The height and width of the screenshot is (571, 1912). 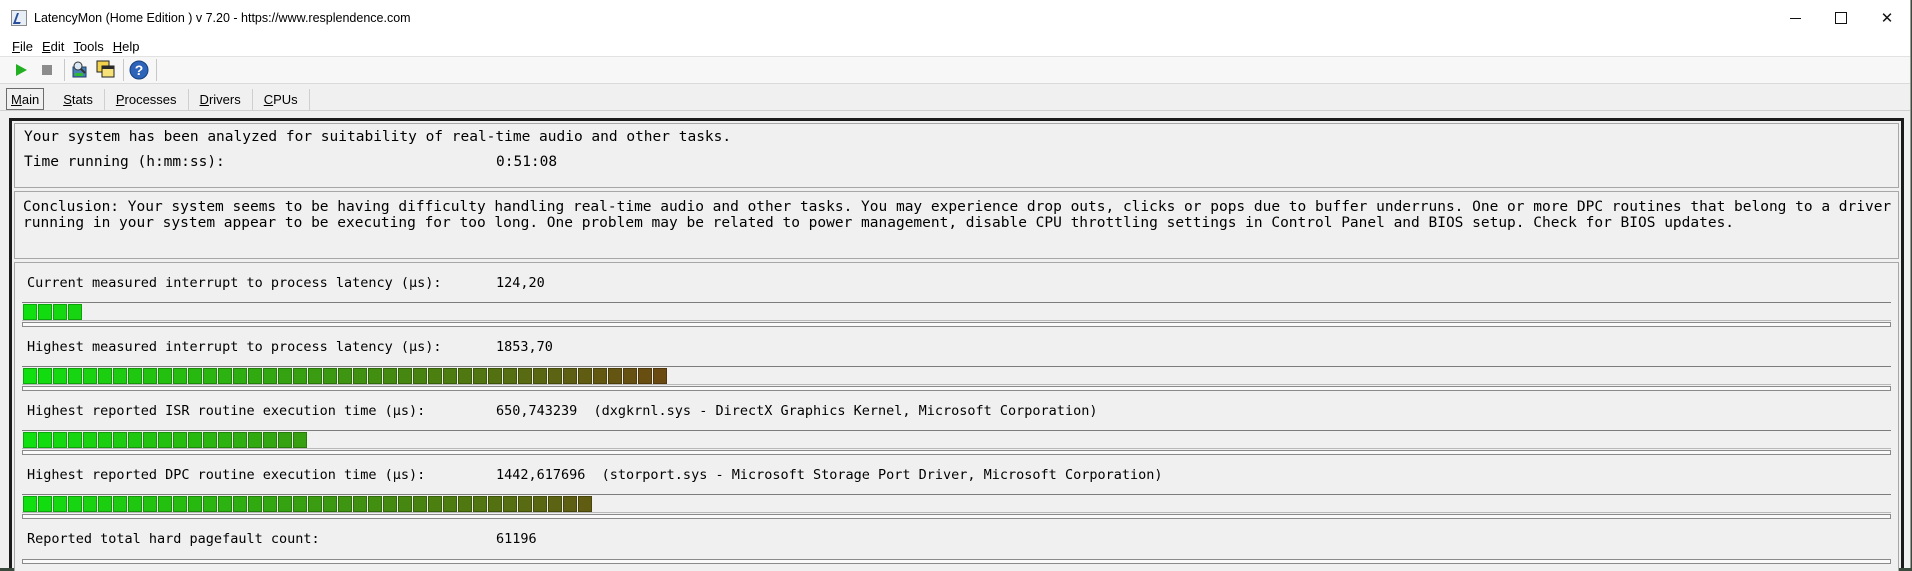 What do you see at coordinates (156, 70) in the screenshot?
I see `toolbar-separator` at bounding box center [156, 70].